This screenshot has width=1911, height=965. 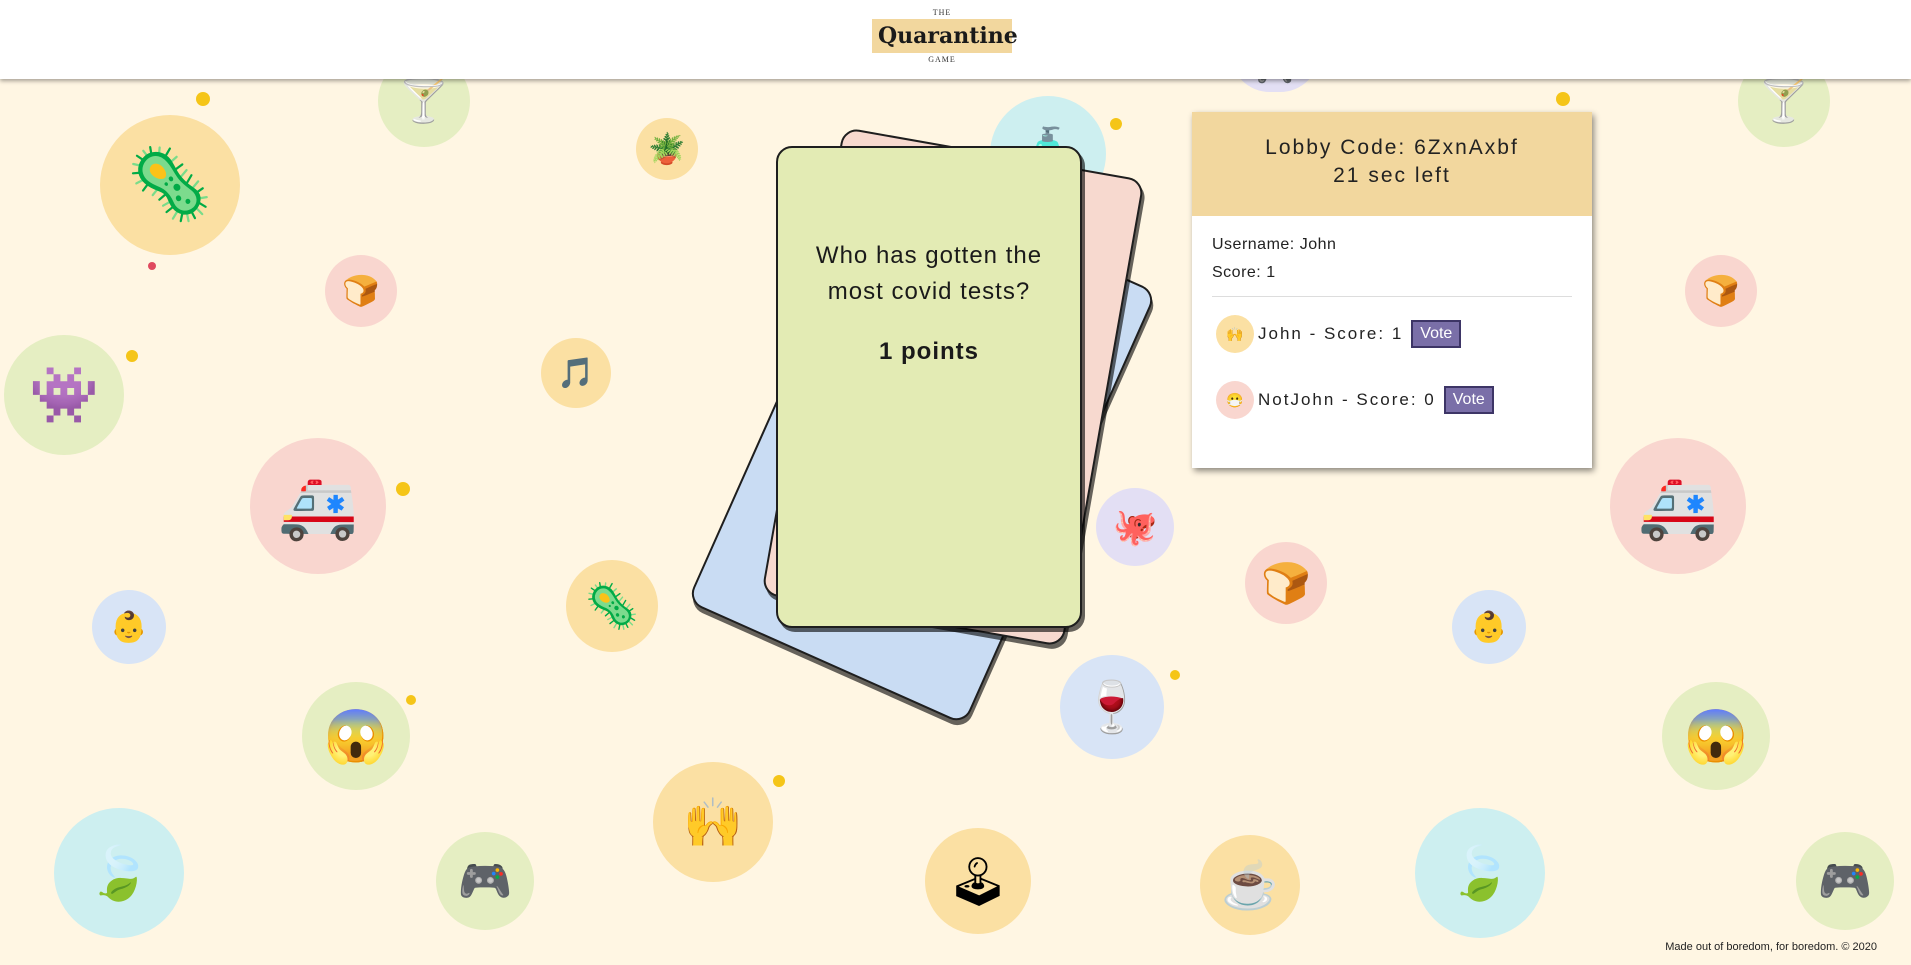 What do you see at coordinates (1721, 291) in the screenshot?
I see `toast-far-right-icon: 🍞` at bounding box center [1721, 291].